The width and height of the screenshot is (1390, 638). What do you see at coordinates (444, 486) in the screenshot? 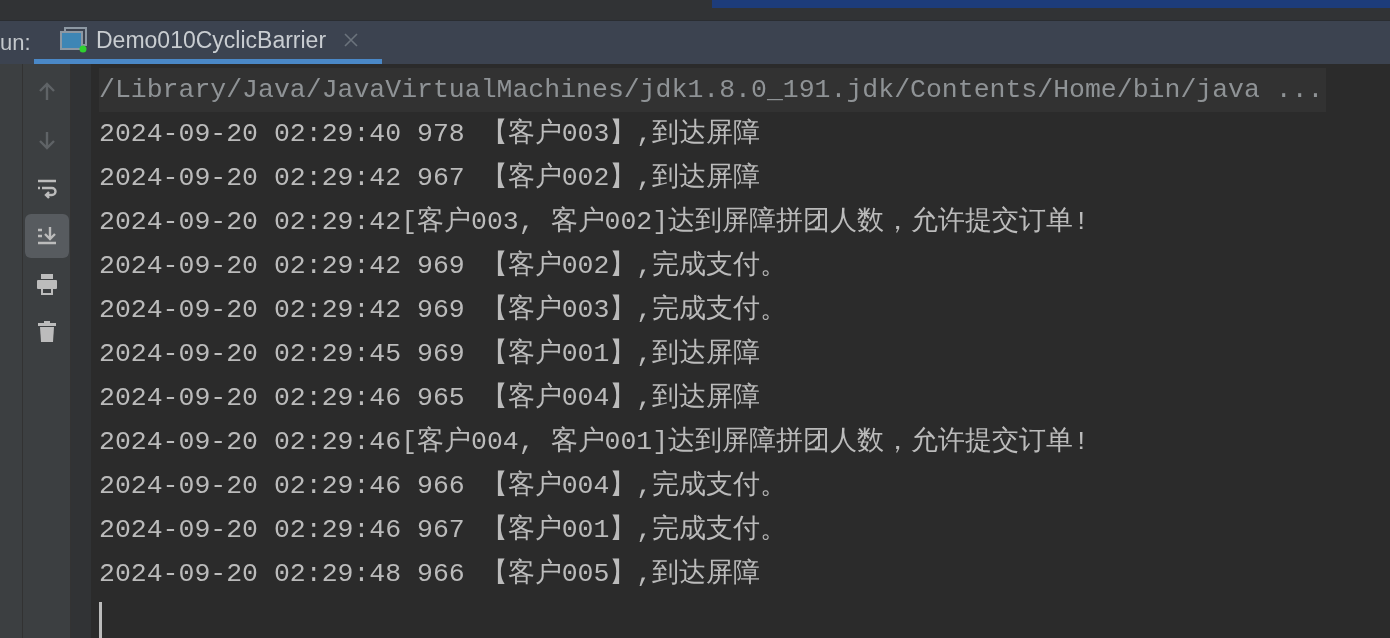
I see `output-line: 2024-09-20 02:29:46 966 【客户004】,完成支付。` at bounding box center [444, 486].